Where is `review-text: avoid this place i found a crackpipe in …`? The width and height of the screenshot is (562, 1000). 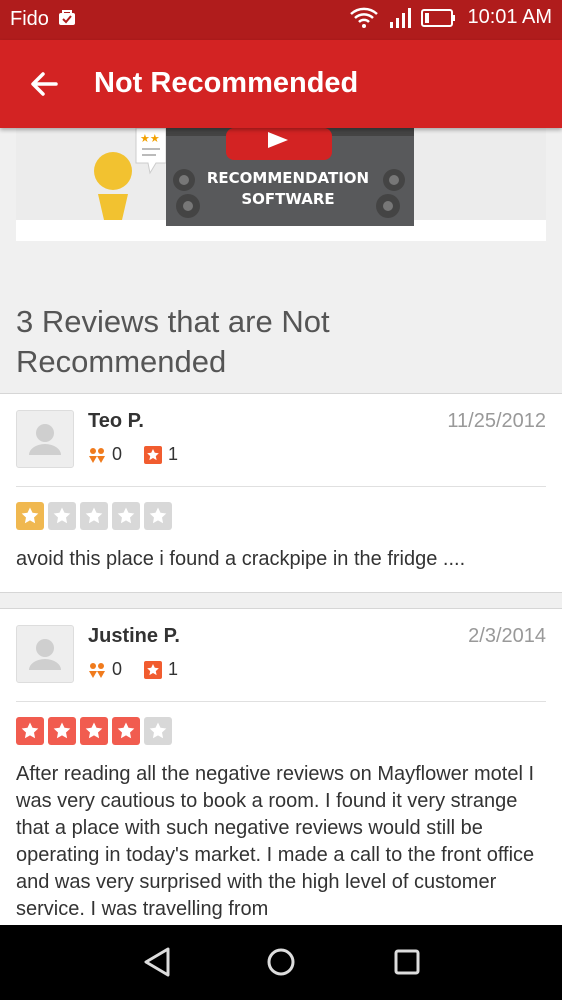
review-text: avoid this place i found a crackpipe in … is located at coordinates (241, 559).